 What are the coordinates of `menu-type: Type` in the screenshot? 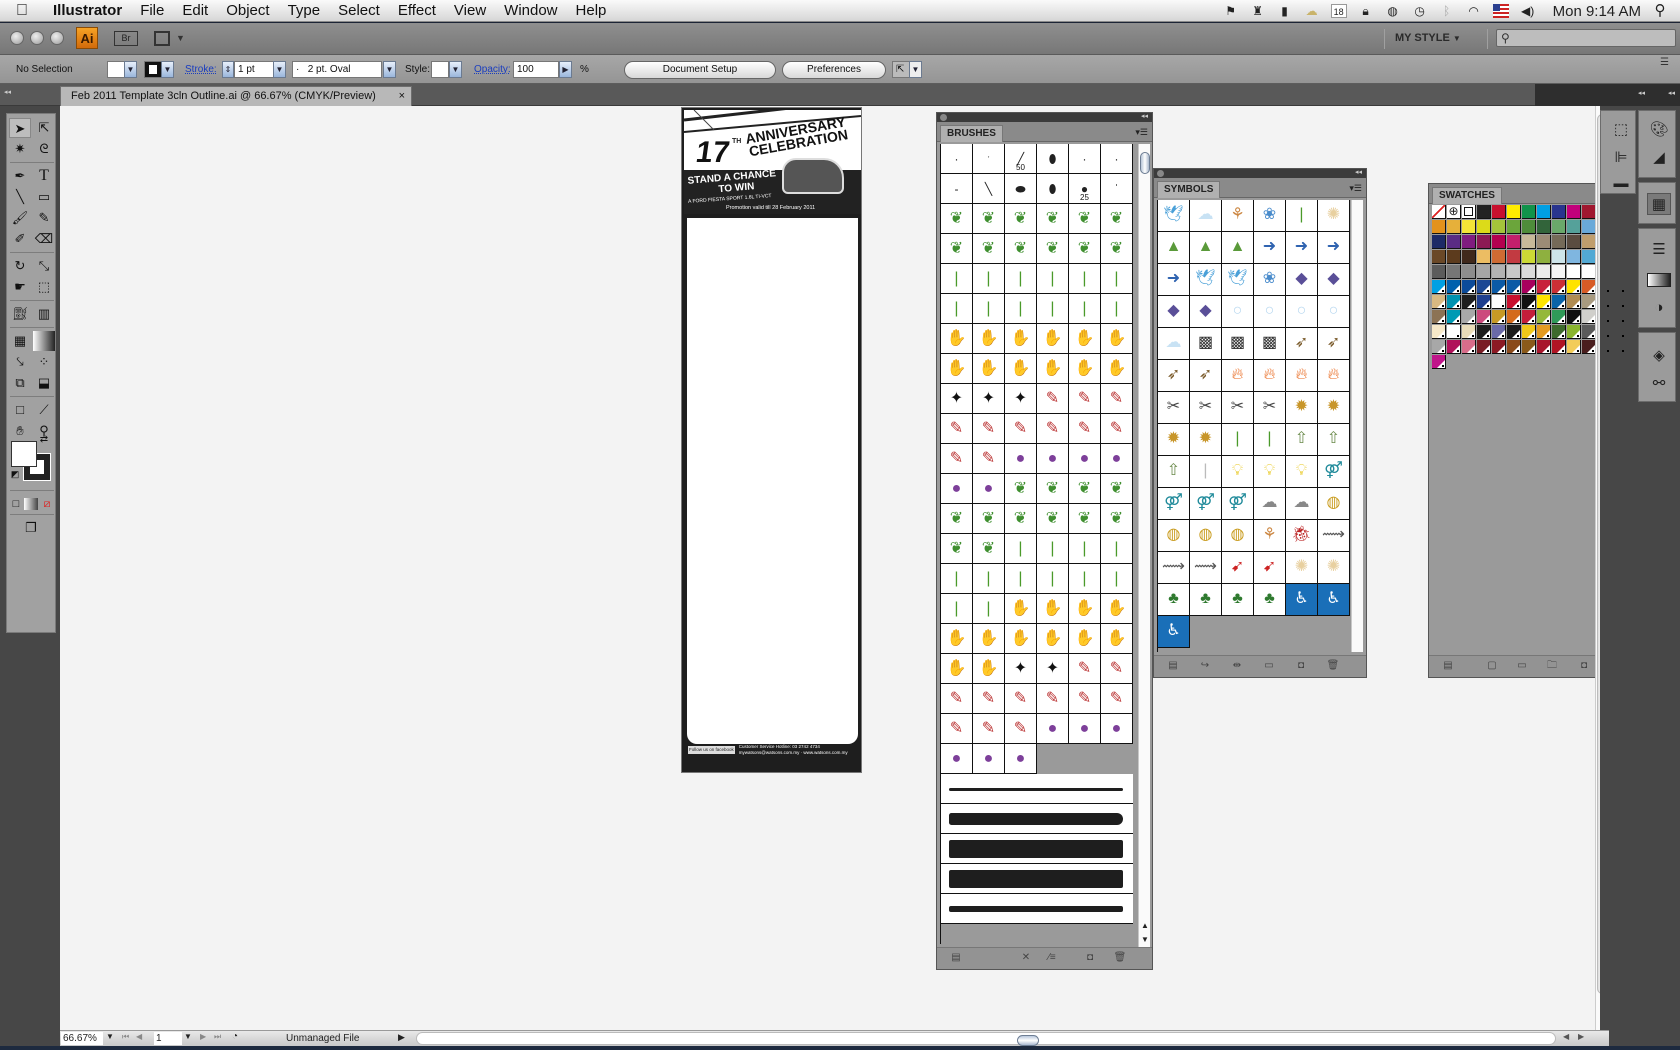 It's located at (304, 10).